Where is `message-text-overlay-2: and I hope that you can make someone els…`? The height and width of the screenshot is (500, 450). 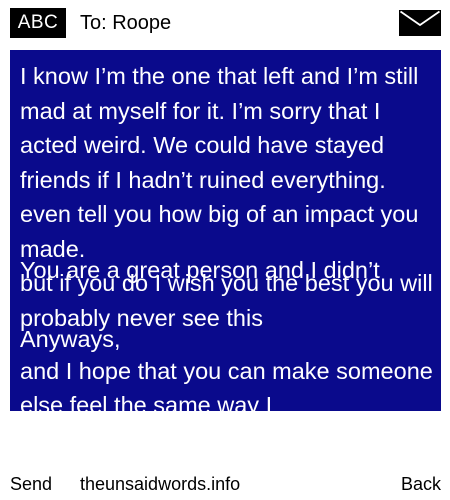 message-text-overlay-2: and I hope that you can make someone els… is located at coordinates (226, 384).